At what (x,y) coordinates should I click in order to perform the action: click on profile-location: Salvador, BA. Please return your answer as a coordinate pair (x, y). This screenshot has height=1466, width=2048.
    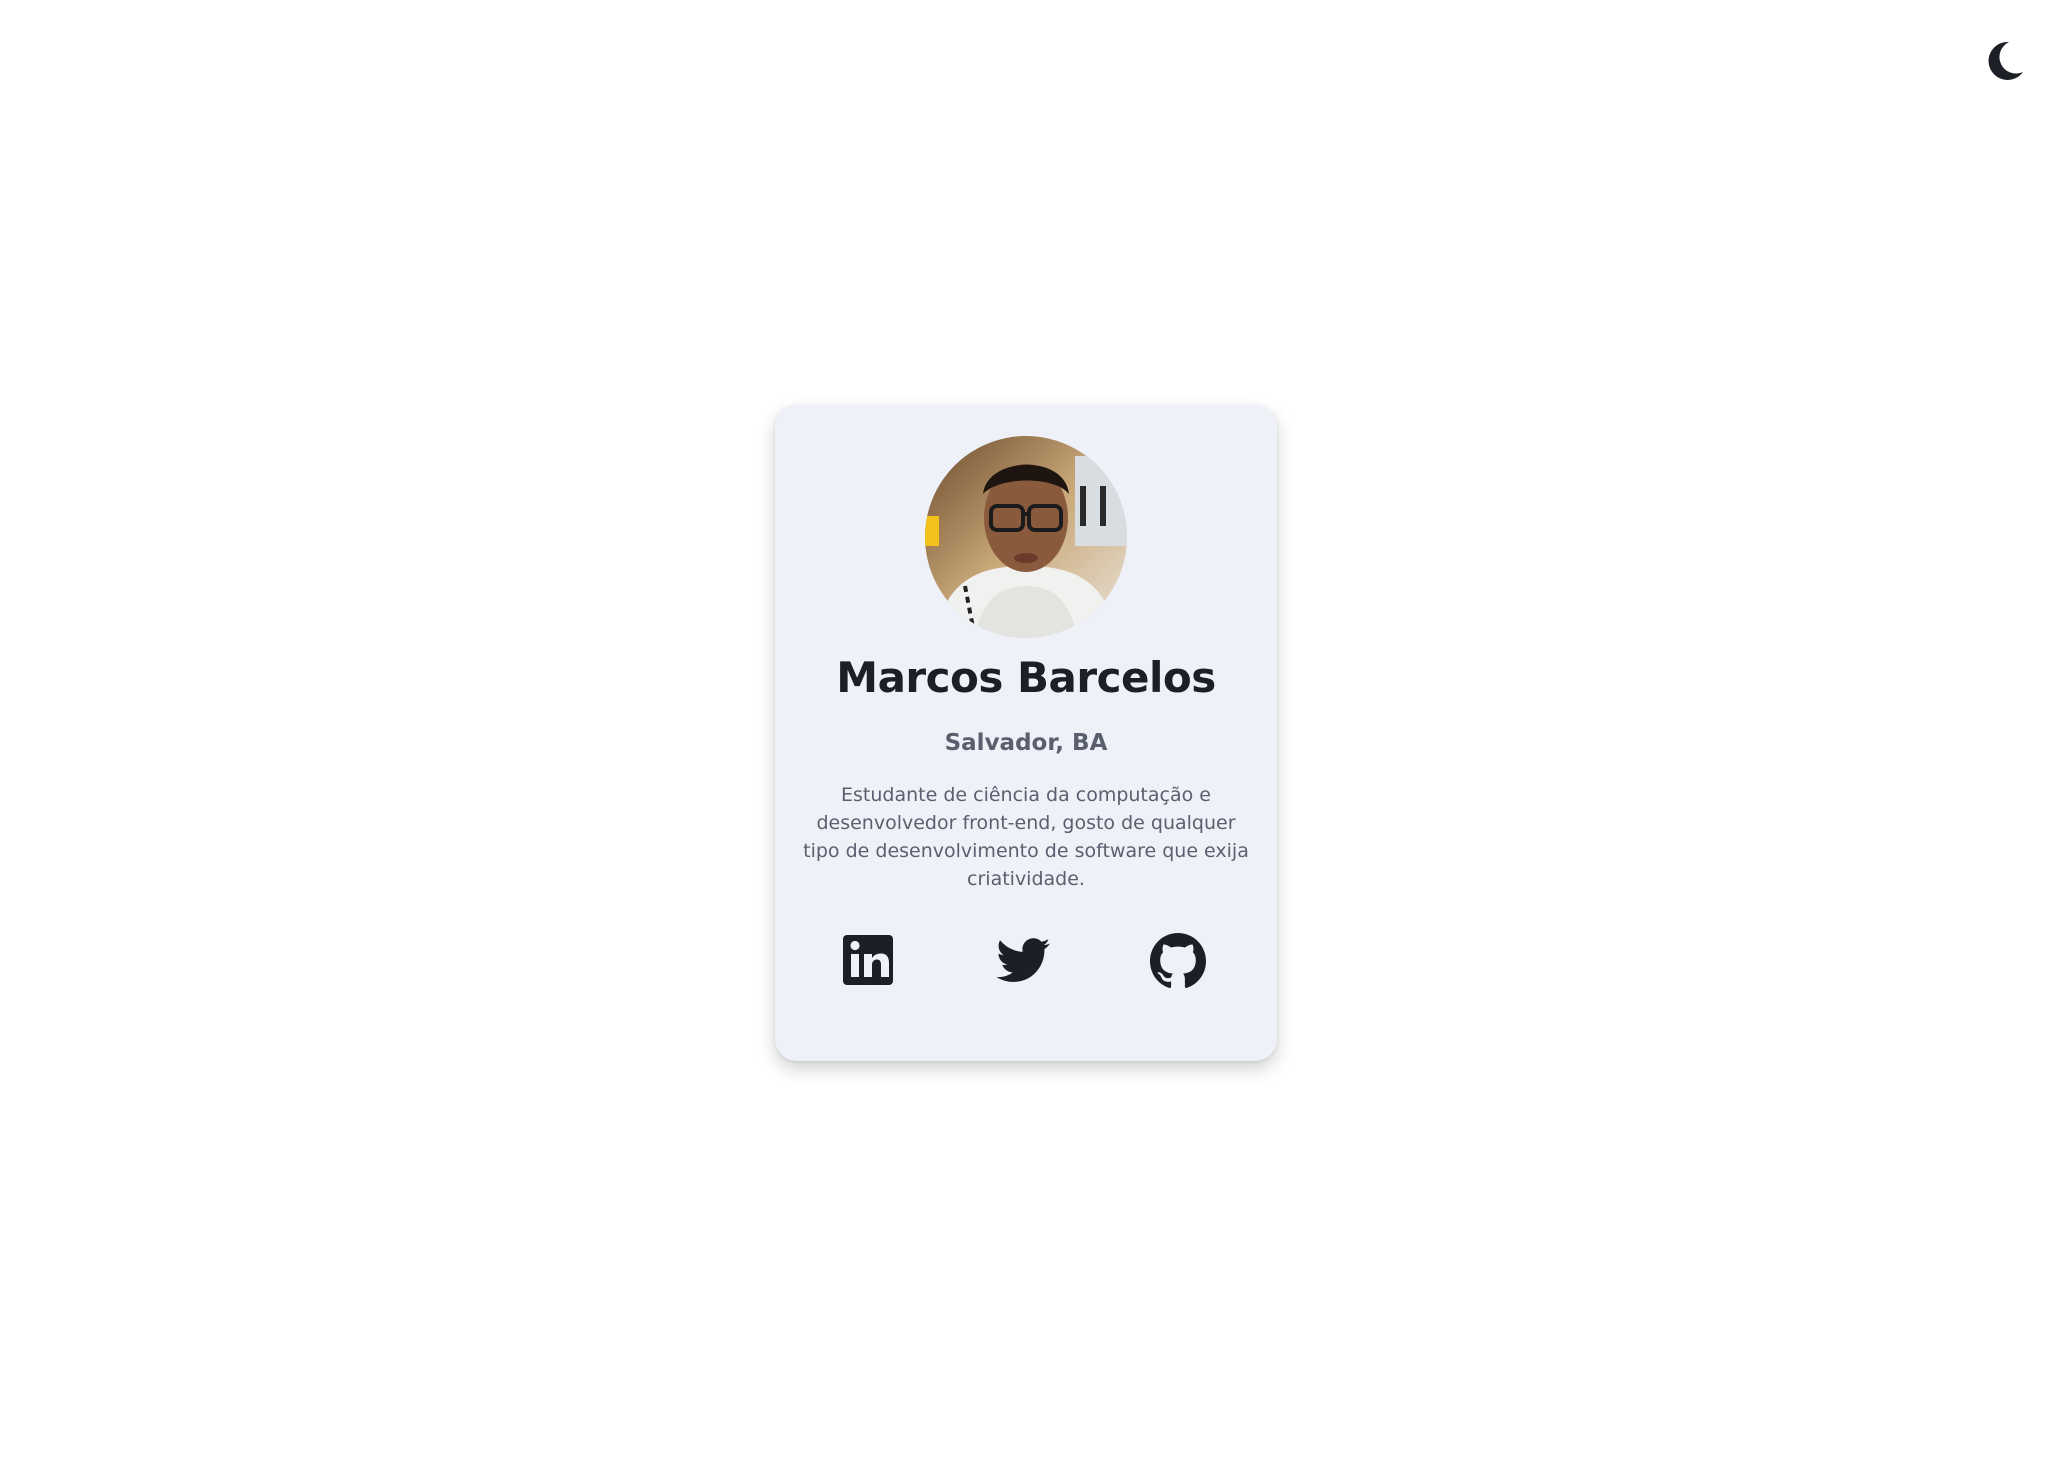
    Looking at the image, I should click on (1026, 743).